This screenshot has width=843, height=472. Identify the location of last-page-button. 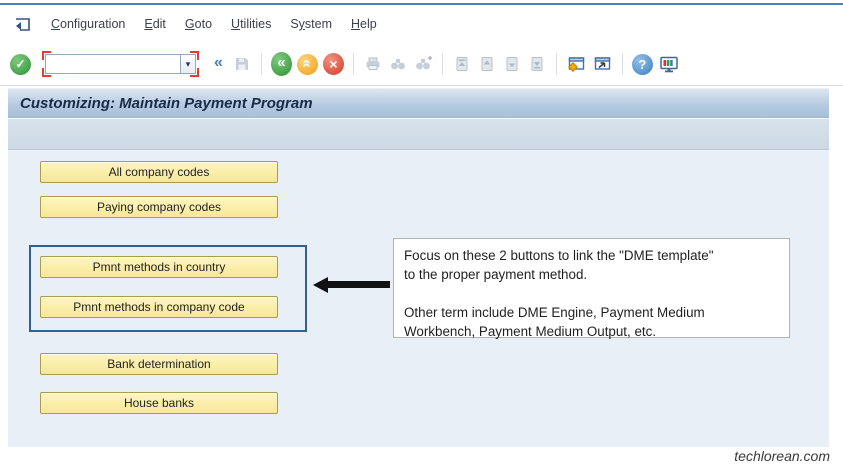
(537, 64).